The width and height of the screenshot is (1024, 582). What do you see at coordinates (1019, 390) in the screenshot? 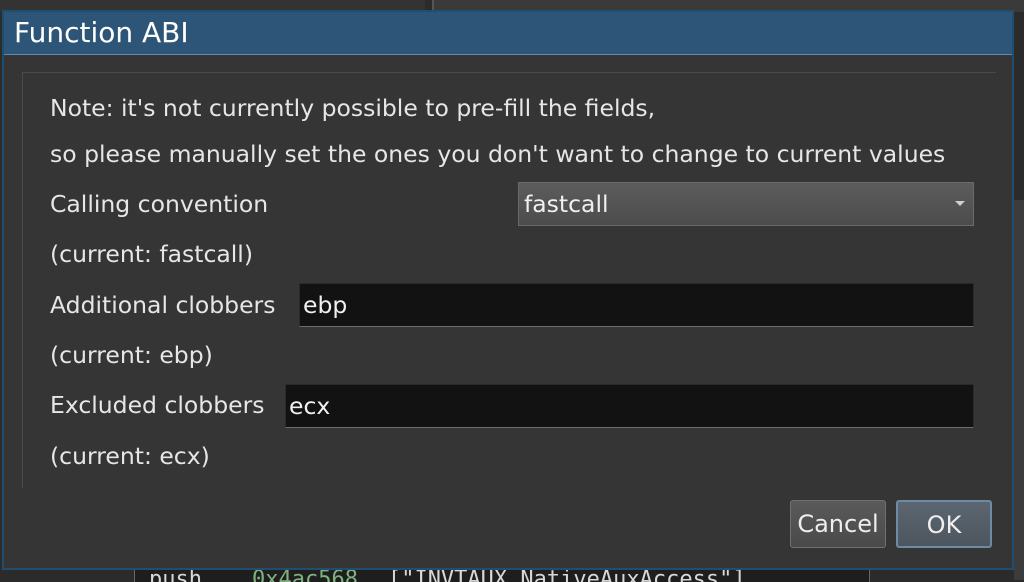
I see `background-panel` at bounding box center [1019, 390].